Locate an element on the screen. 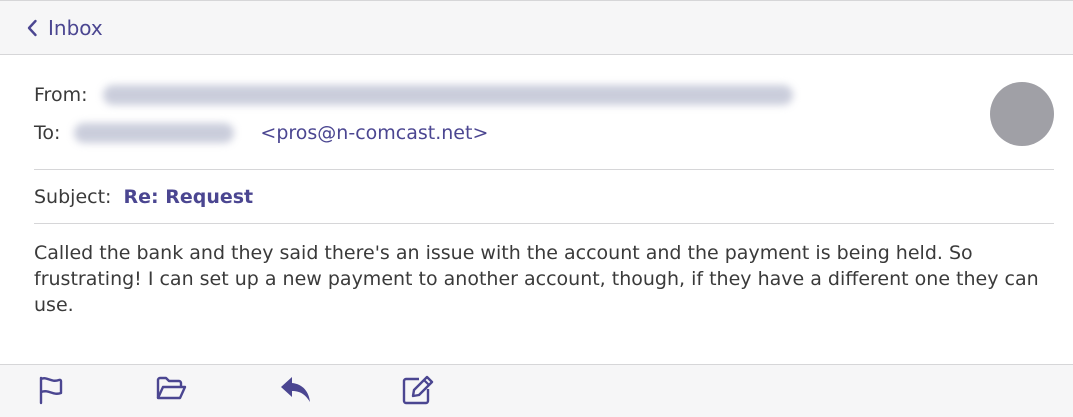 The width and height of the screenshot is (1073, 417). recipient-address: <pros@n-comcast.net> is located at coordinates (374, 133).